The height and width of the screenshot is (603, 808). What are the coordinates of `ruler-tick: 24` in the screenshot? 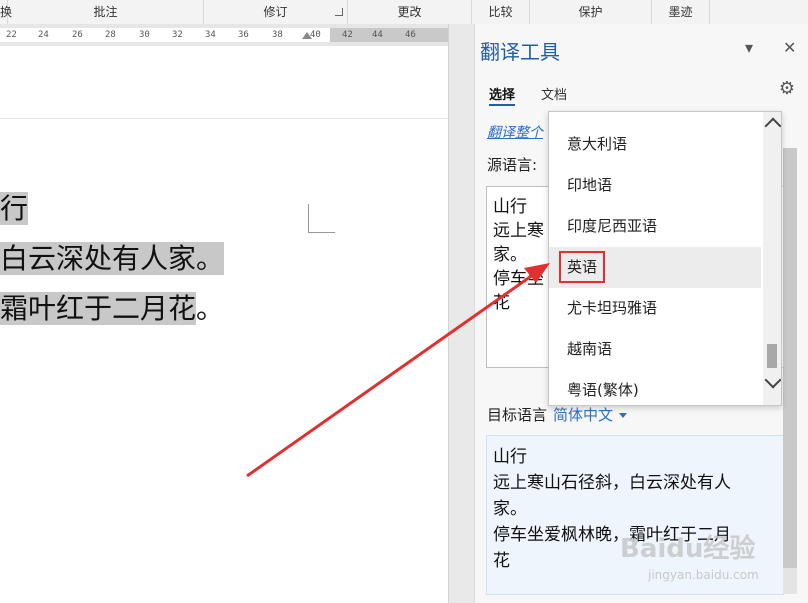 It's located at (43, 35).